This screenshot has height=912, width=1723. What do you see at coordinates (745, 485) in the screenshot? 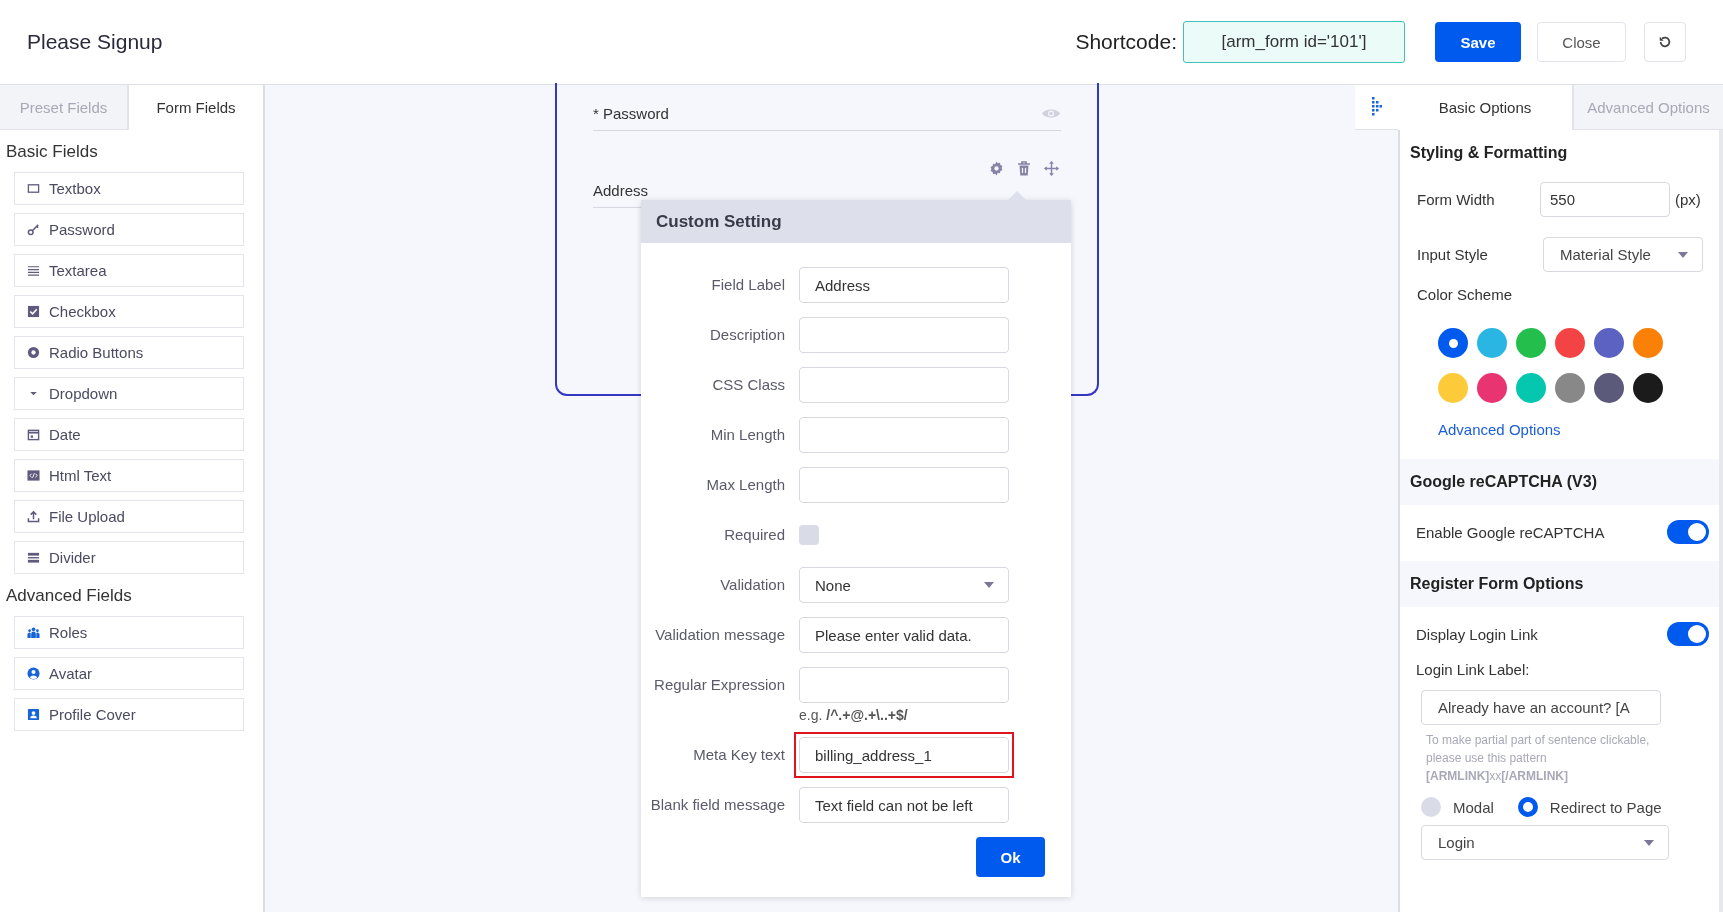
I see `setting-label: Max Length` at bounding box center [745, 485].